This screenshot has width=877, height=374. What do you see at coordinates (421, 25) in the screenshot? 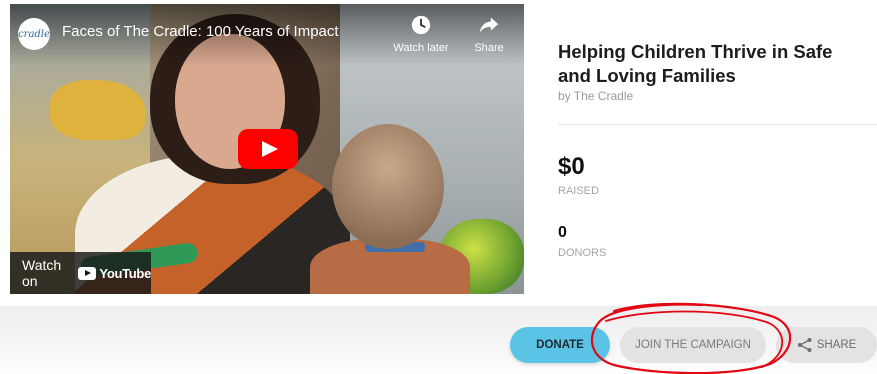
I see `clock-icon` at bounding box center [421, 25].